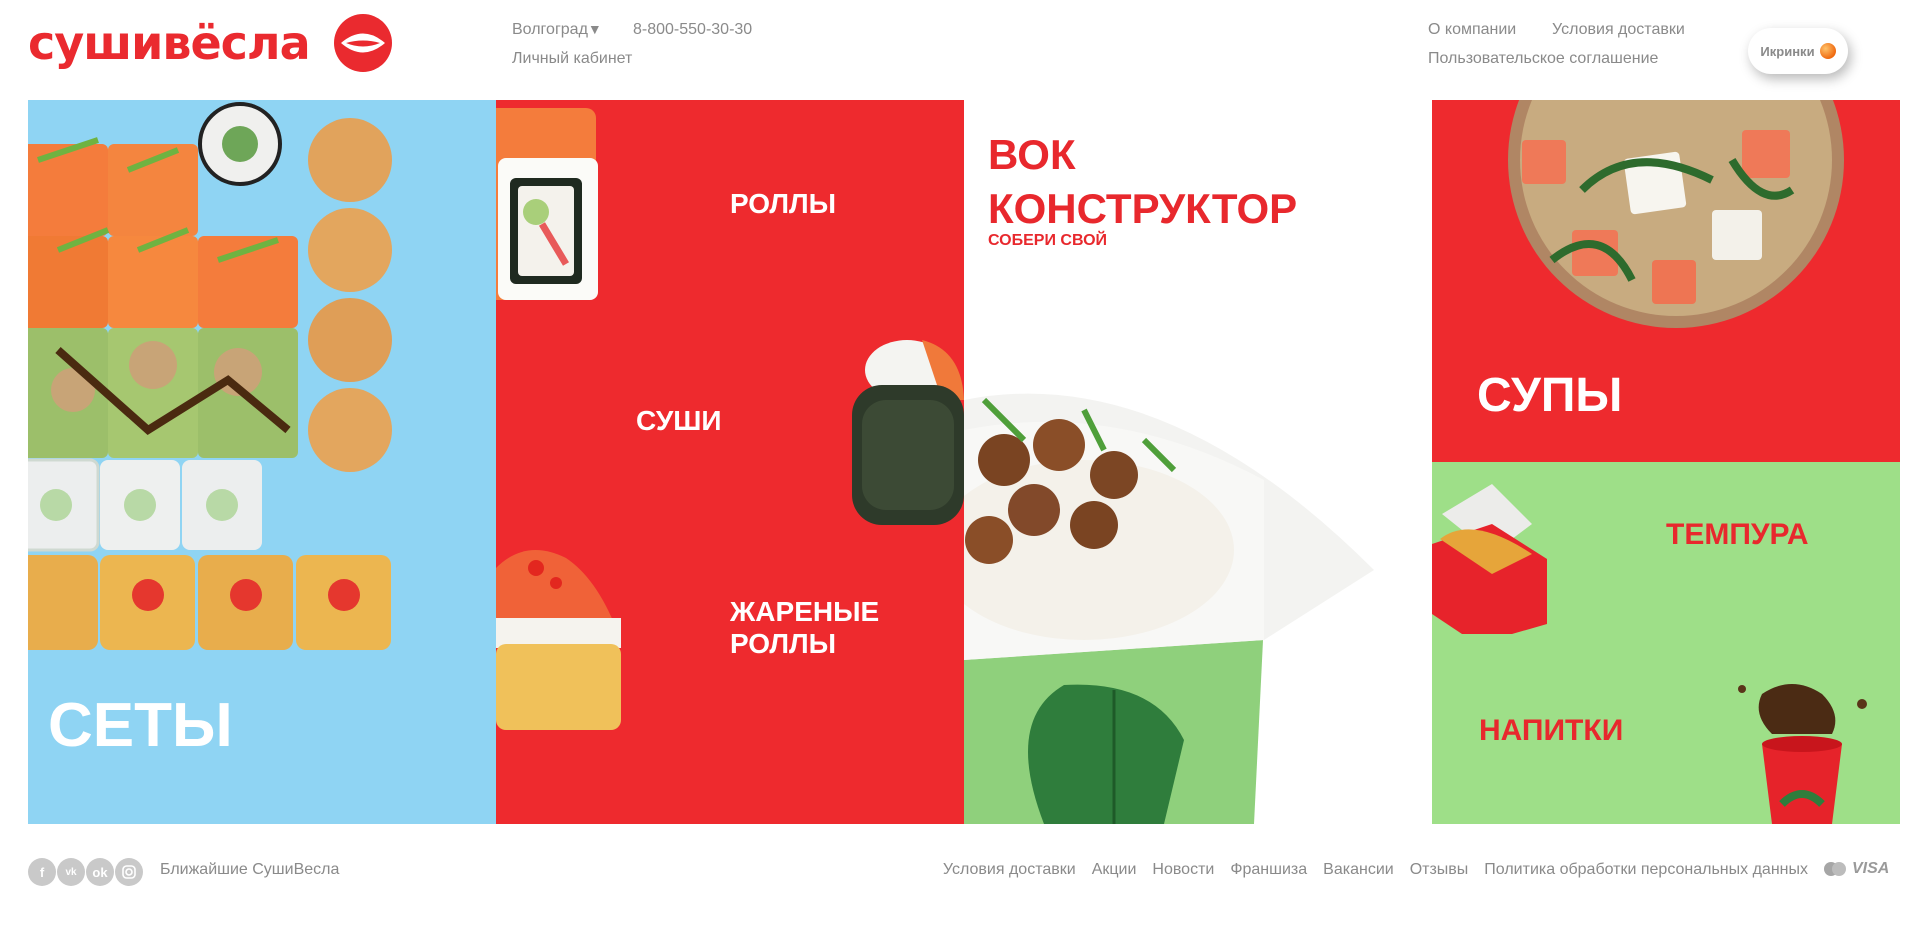  I want to click on logo-text: сушивёсла, so click(169, 43).